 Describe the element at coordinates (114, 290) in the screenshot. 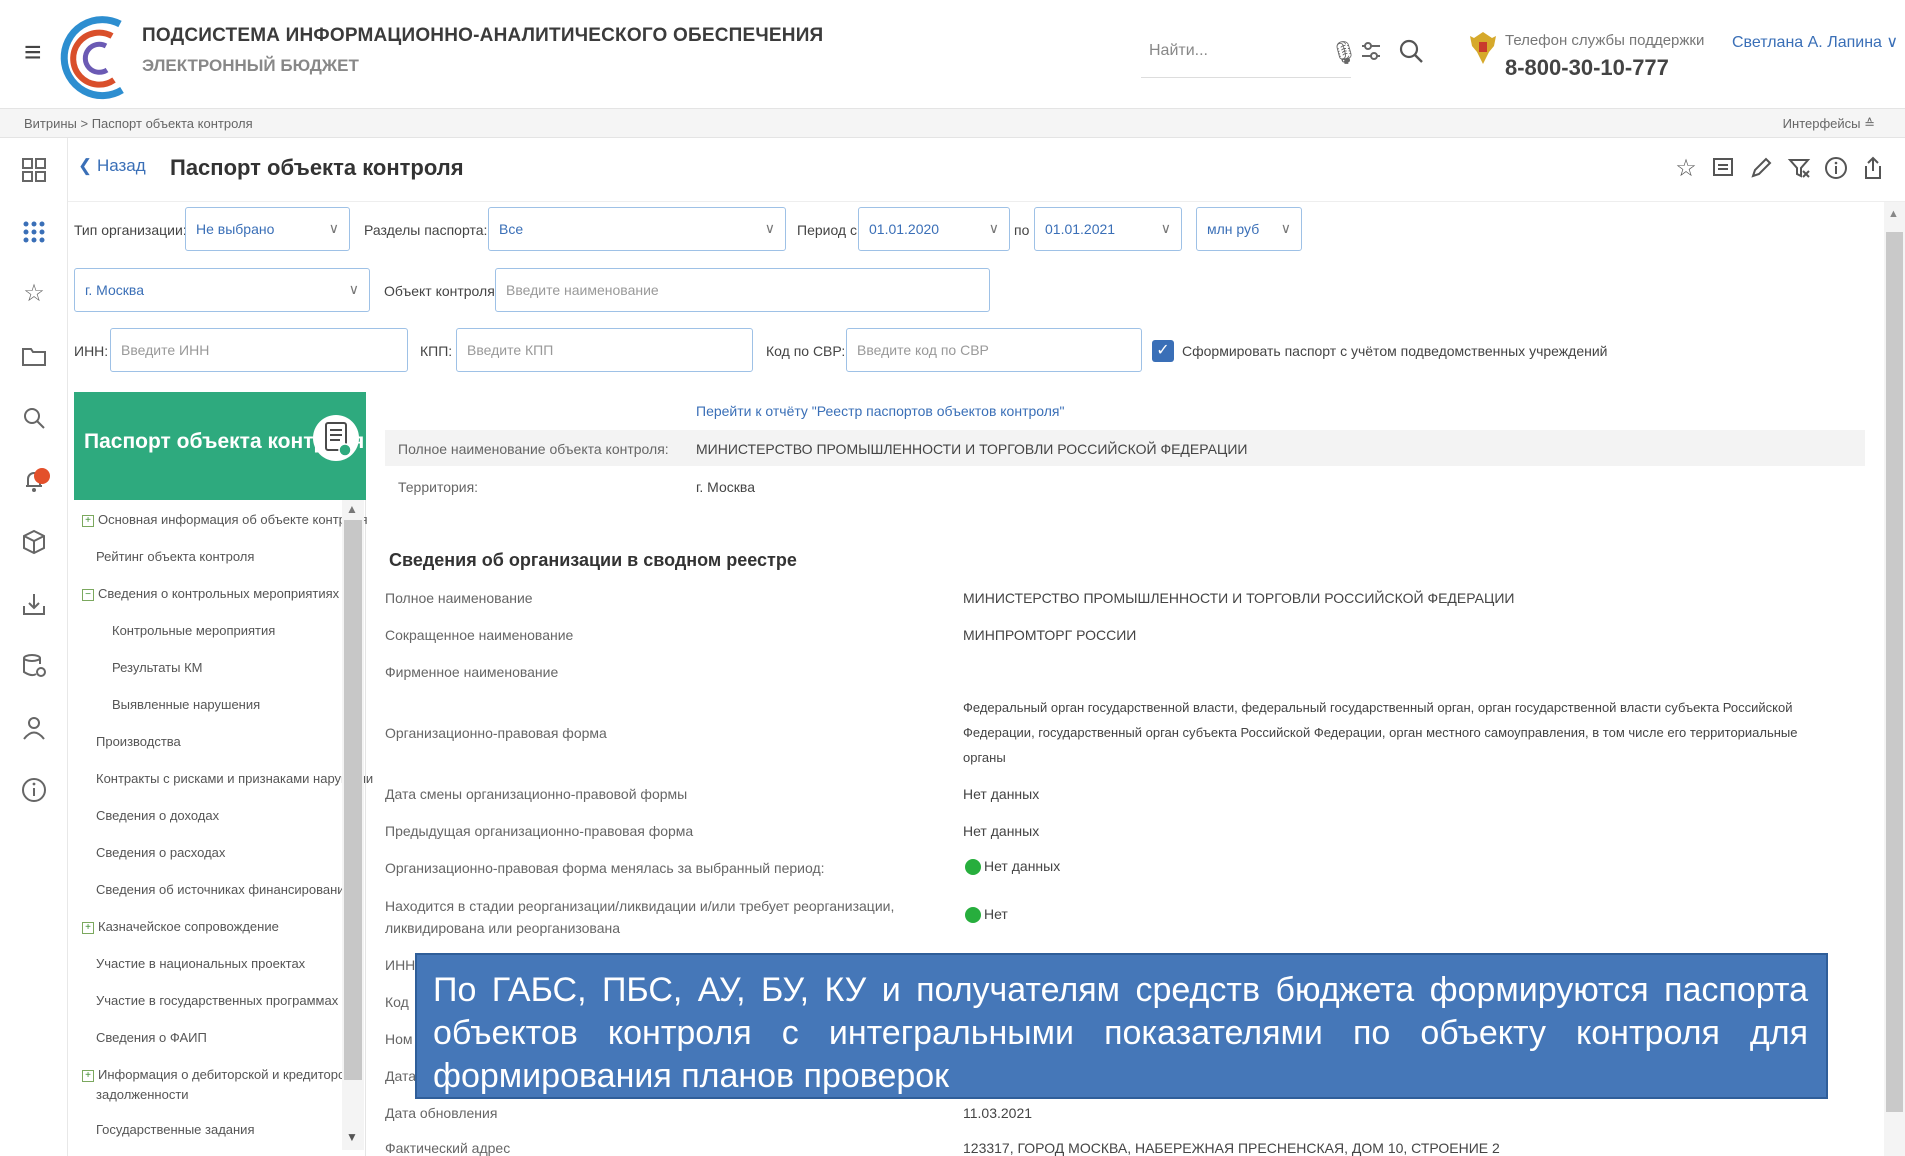

I see `region-value: г. Москва` at that location.